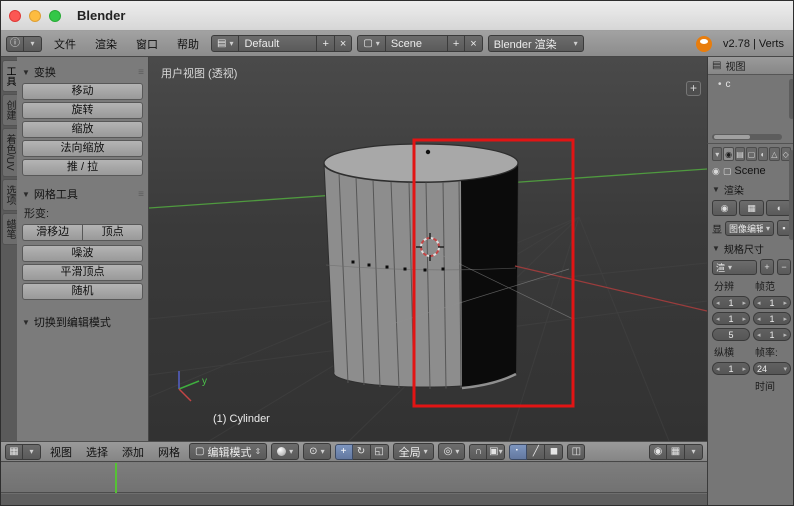 This screenshot has height=506, width=794. Describe the element at coordinates (716, 171) in the screenshot. I see `pin-icon: ◉` at that location.